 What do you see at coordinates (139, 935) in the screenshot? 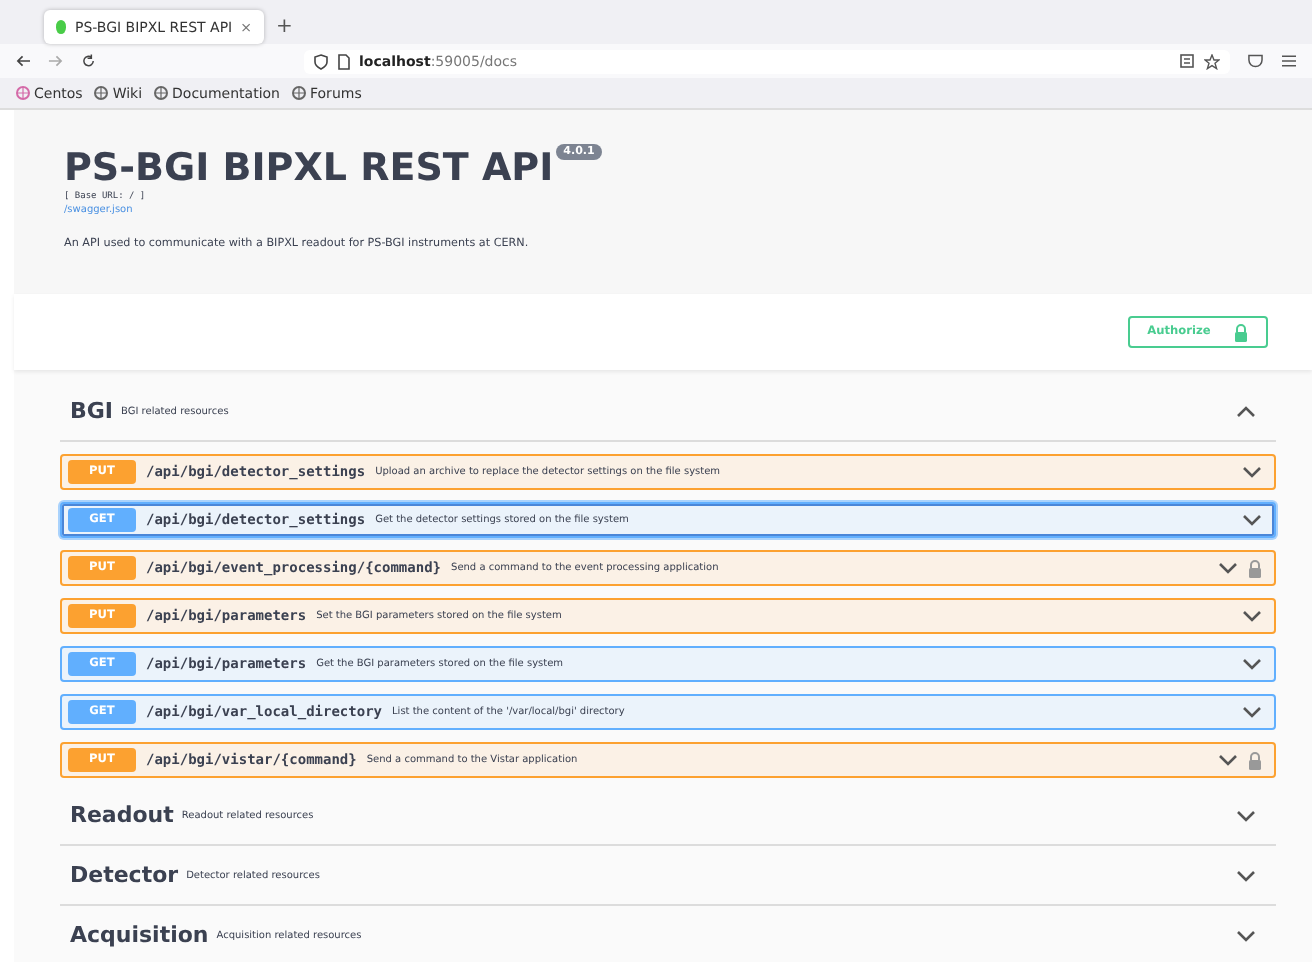
I see `tag-name: Acquisition` at bounding box center [139, 935].